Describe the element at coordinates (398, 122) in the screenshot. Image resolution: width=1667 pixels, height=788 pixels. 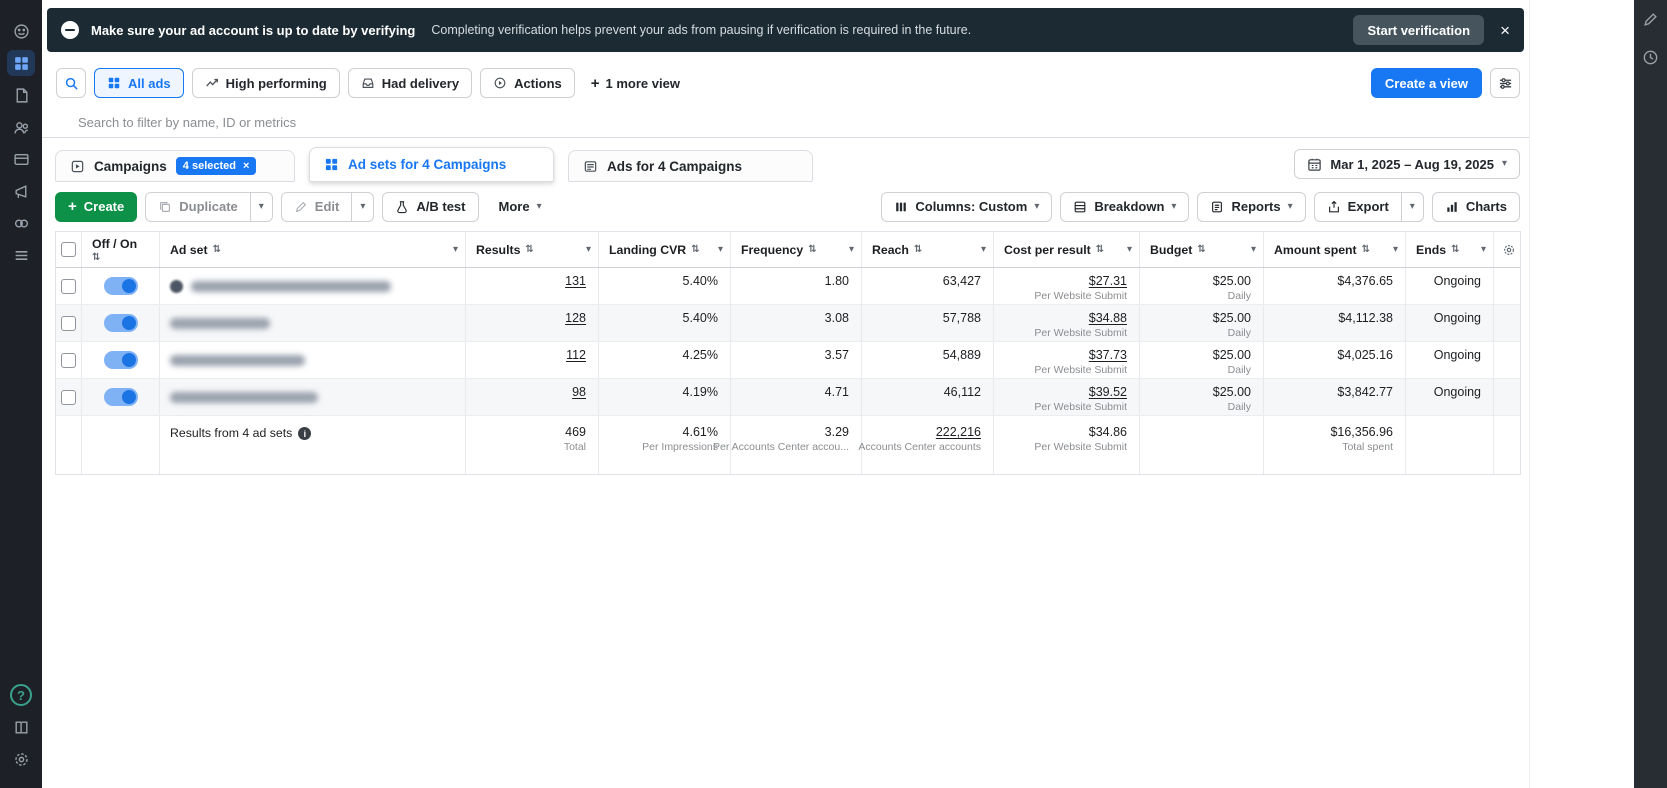
I see `search-filter-input` at that location.